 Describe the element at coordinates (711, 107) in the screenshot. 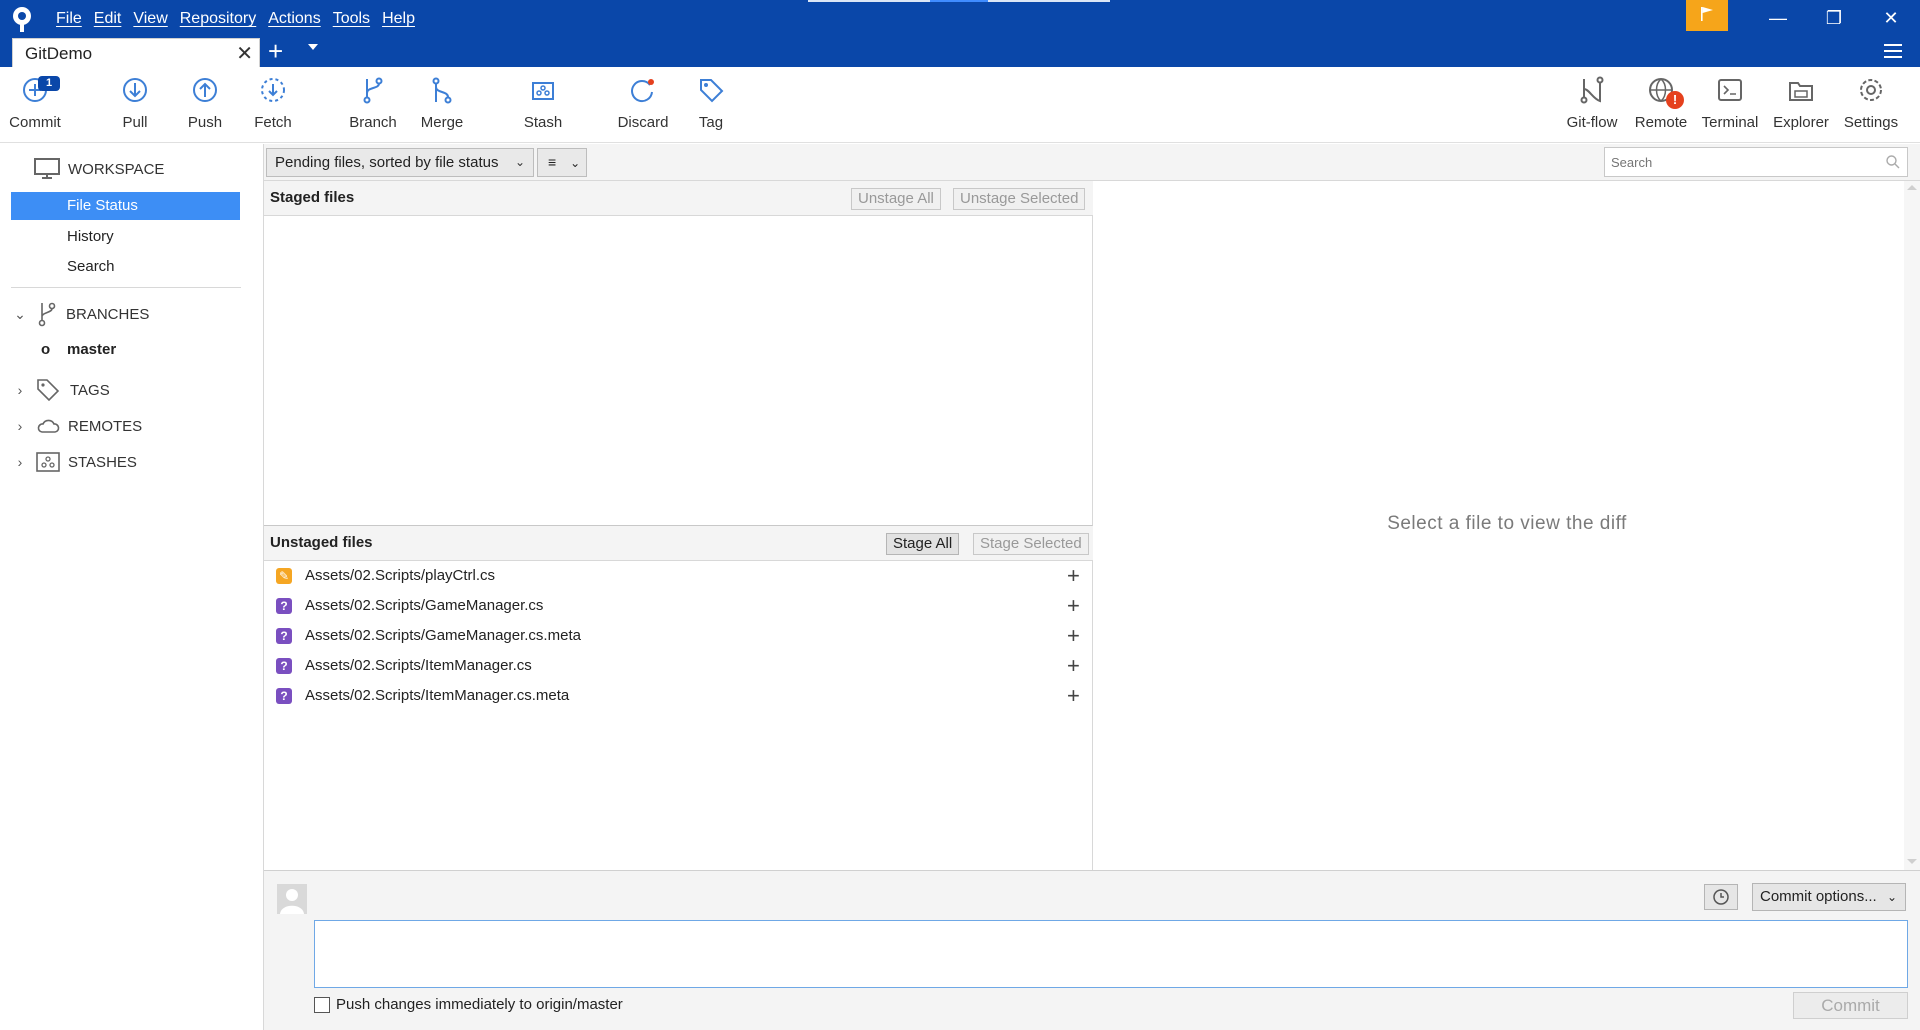

I see `tag-button: Tag` at that location.